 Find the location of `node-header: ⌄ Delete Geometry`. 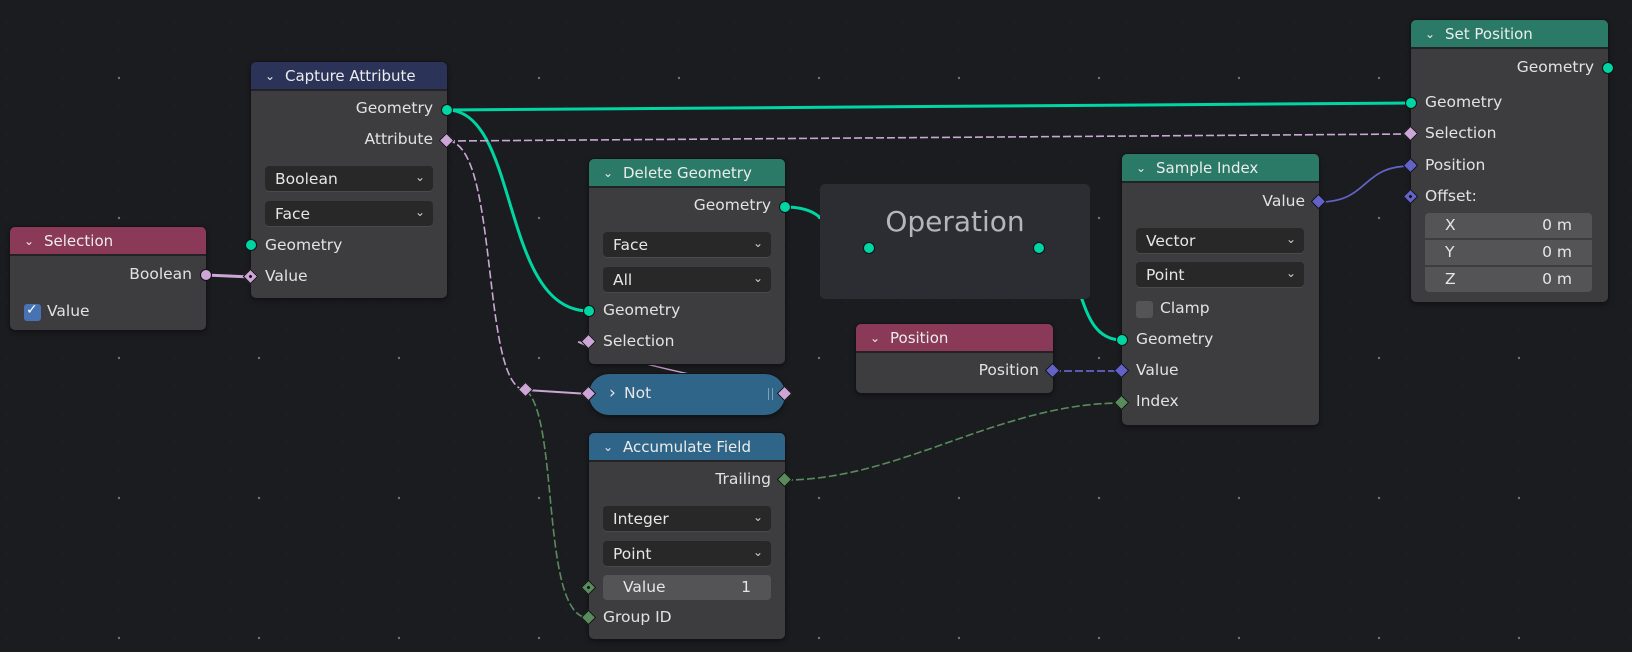

node-header: ⌄ Delete Geometry is located at coordinates (687, 173).